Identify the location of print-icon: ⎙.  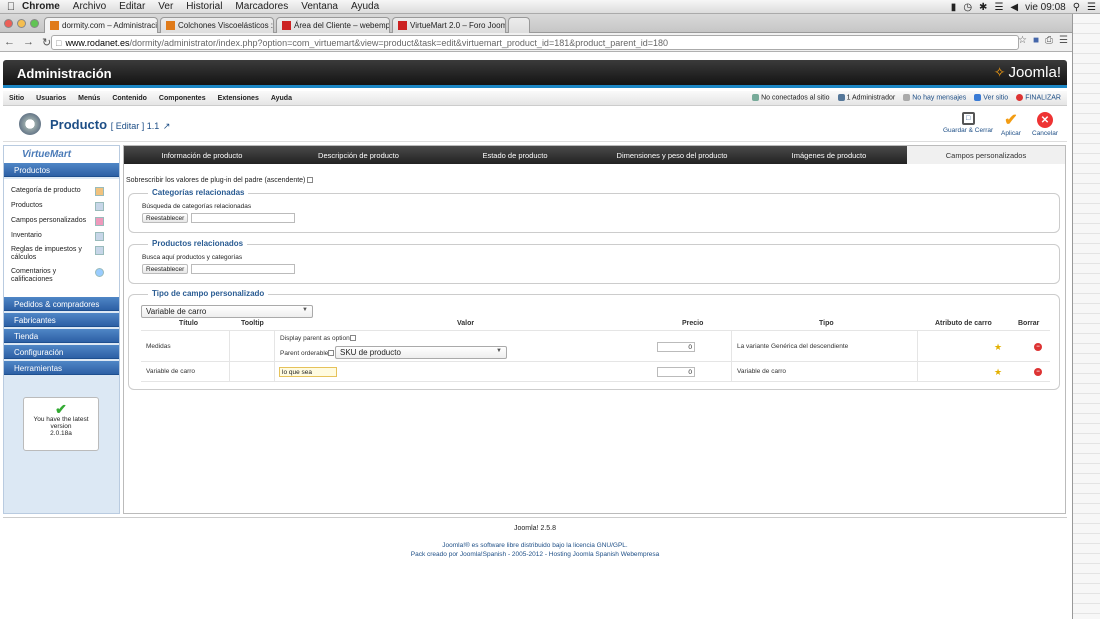
(1049, 40).